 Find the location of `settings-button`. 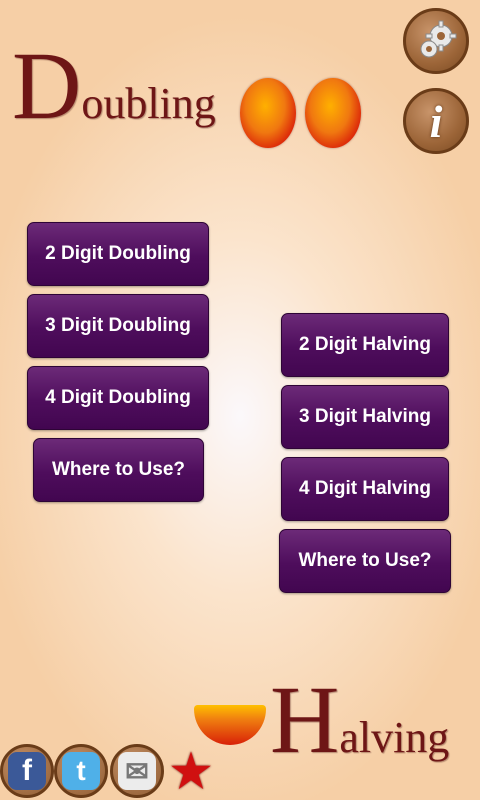

settings-button is located at coordinates (436, 41).